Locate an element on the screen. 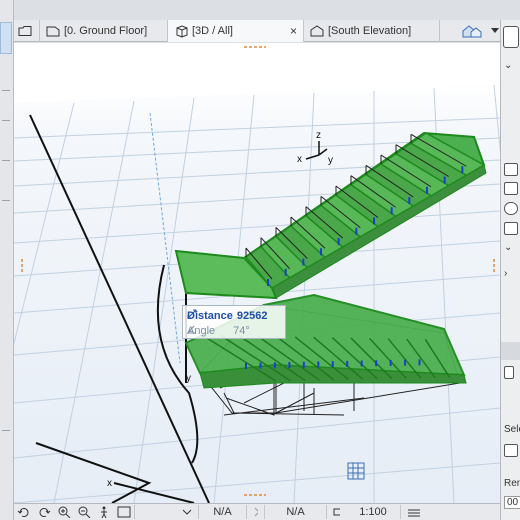 The height and width of the screenshot is (520, 520). redo-view-icon is located at coordinates (44, 512).